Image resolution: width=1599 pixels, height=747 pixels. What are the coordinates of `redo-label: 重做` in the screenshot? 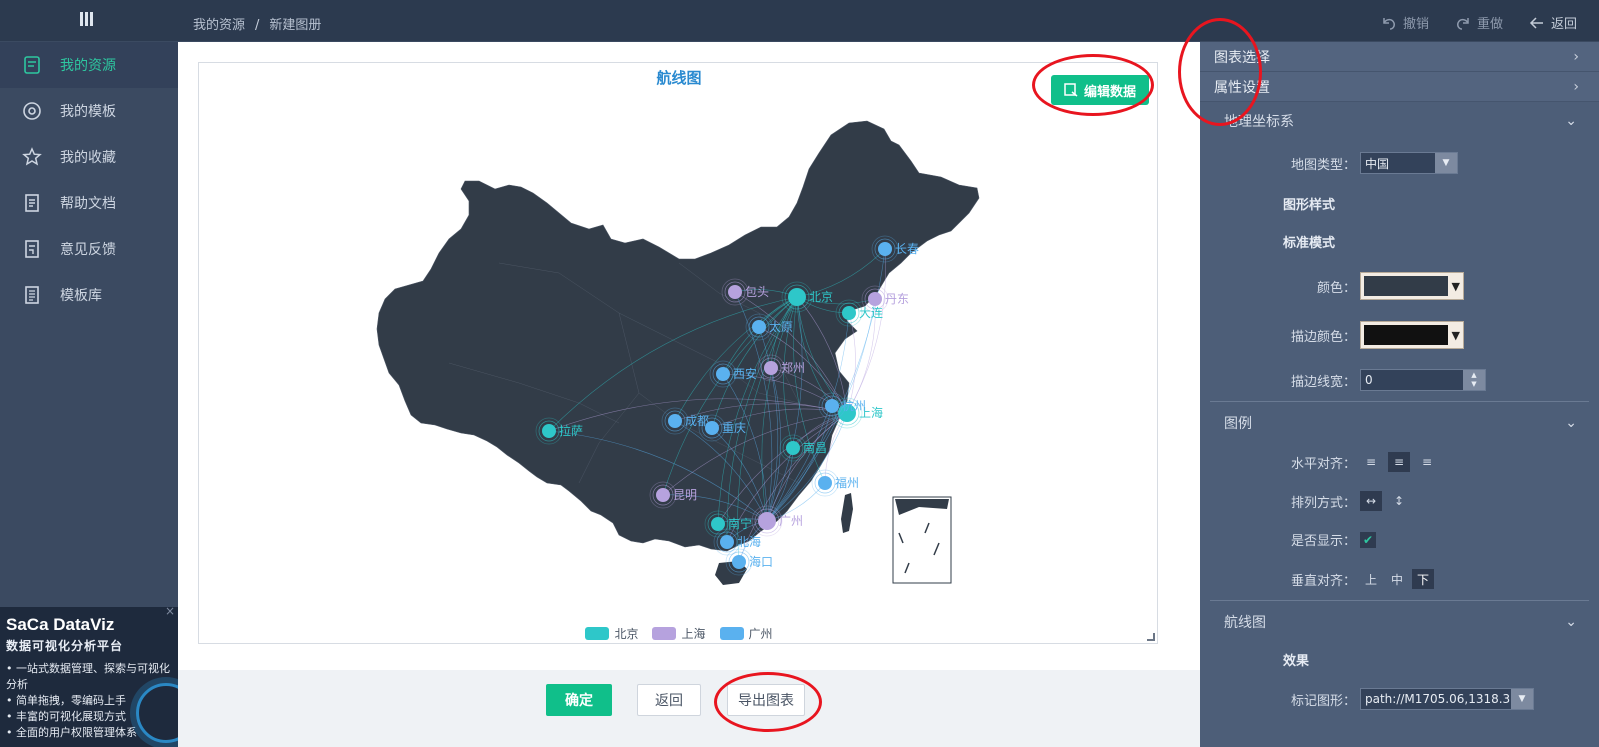 It's located at (1489, 24).